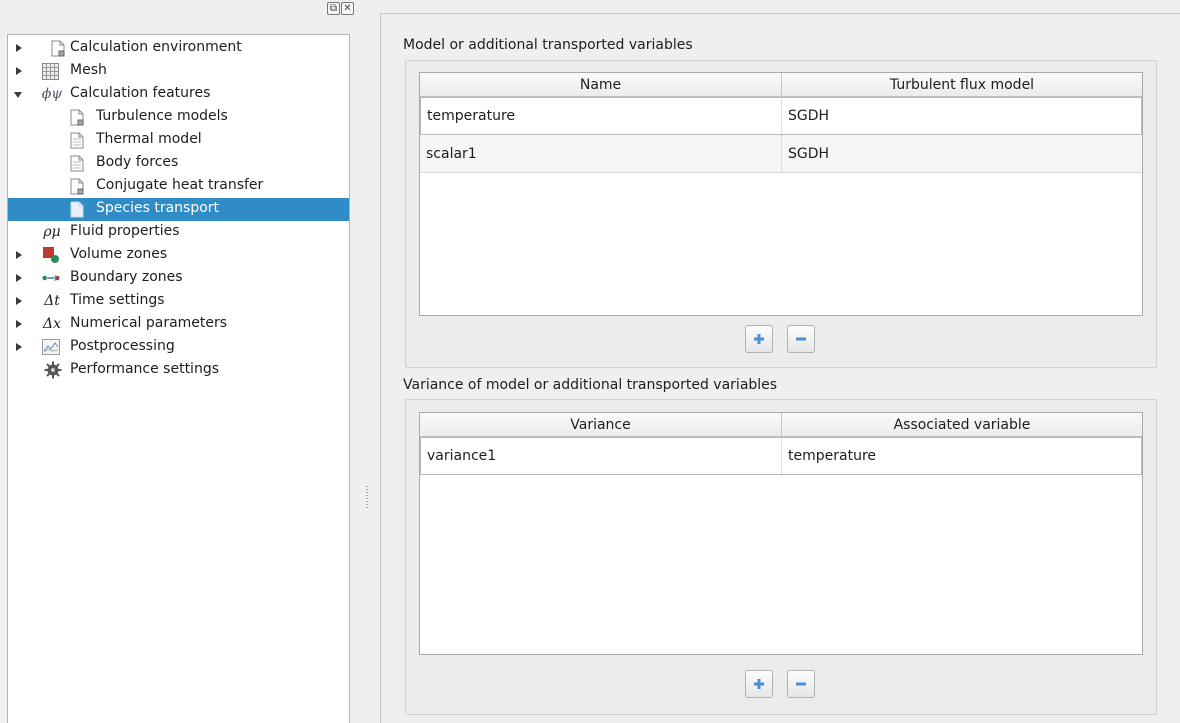 Image resolution: width=1180 pixels, height=723 pixels. I want to click on dock-title-buttons: ⧉ ✕, so click(340, 8).